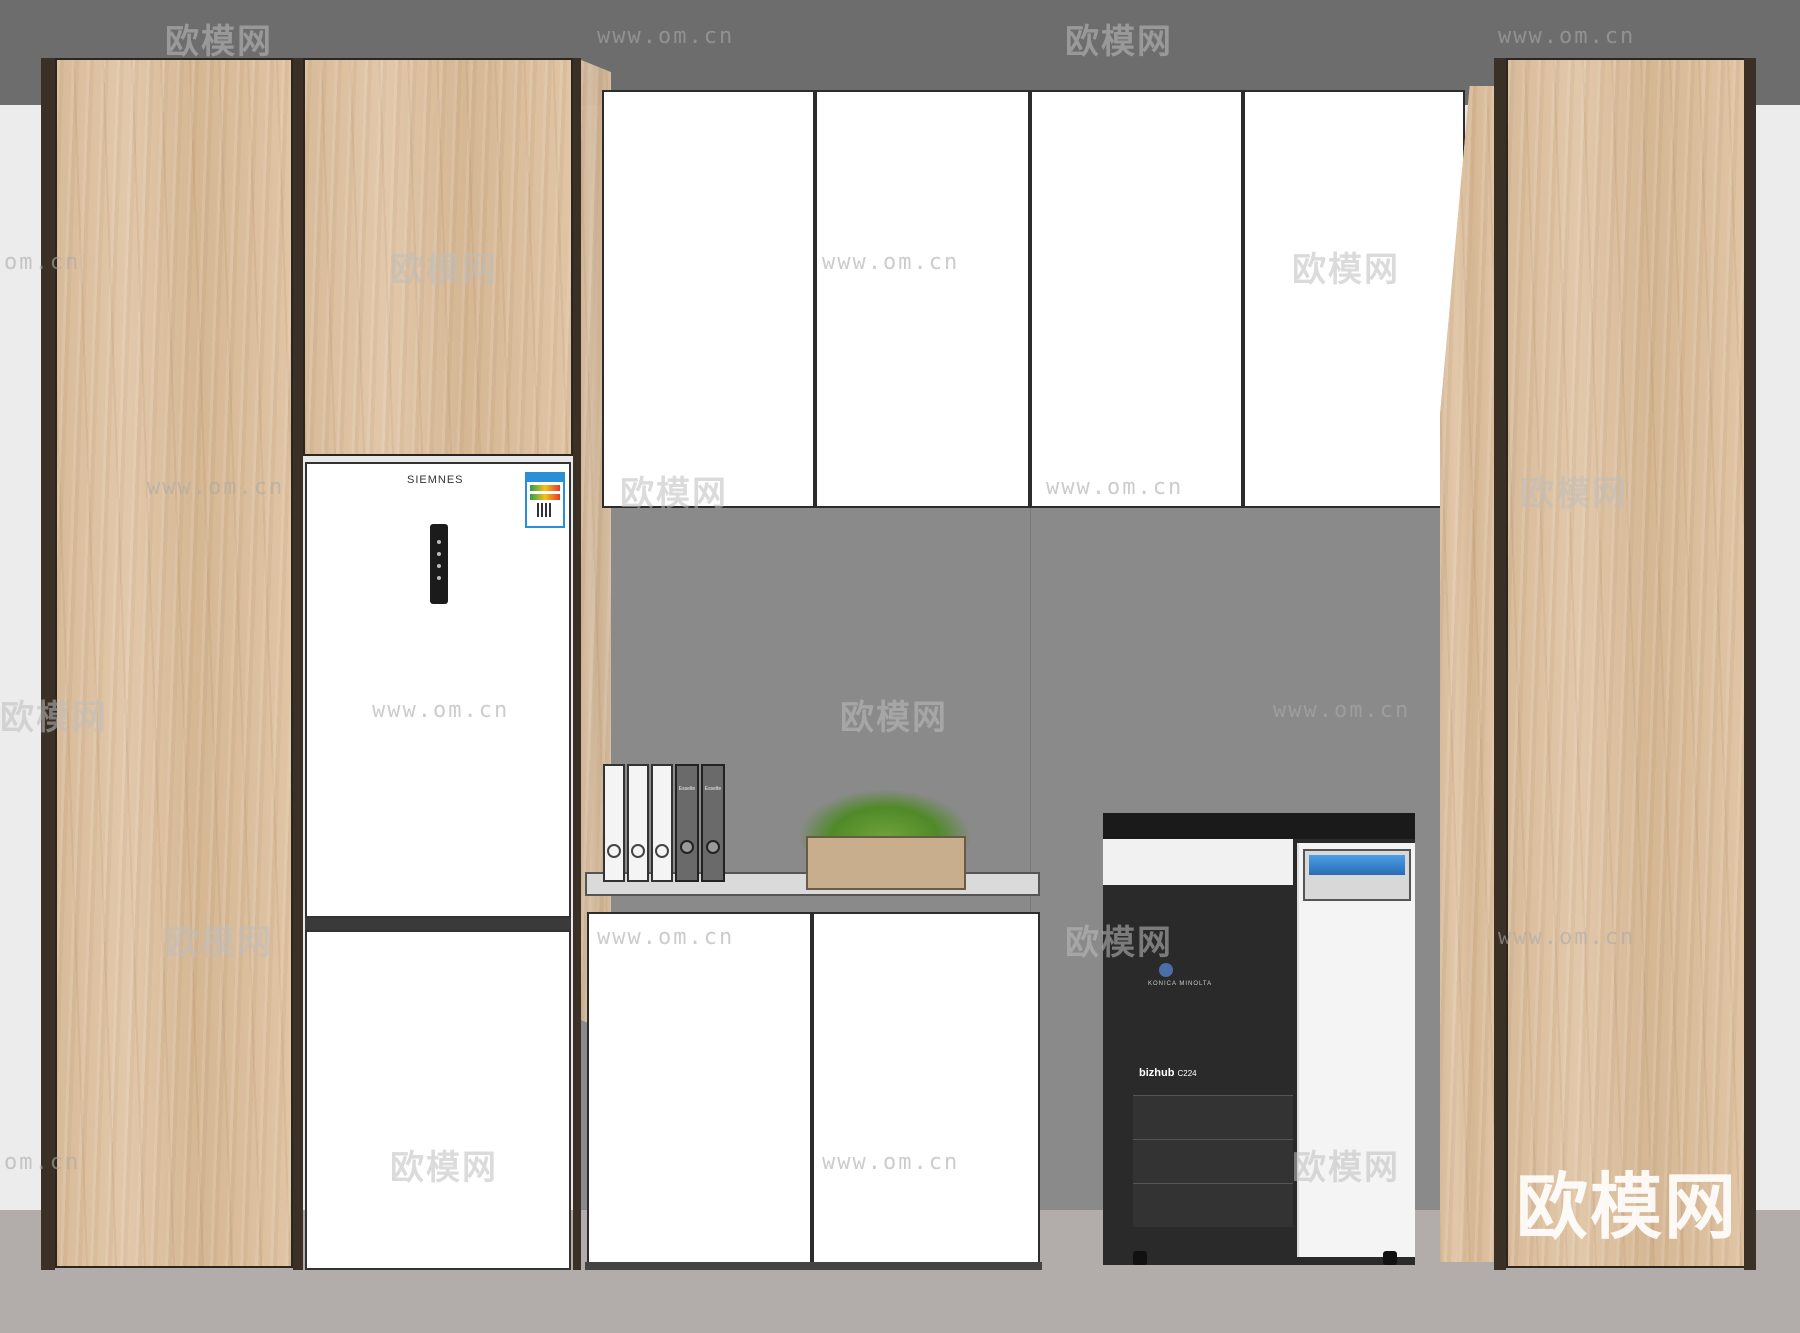  What do you see at coordinates (1157, 1073) in the screenshot?
I see `printer-model-name: bizhub` at bounding box center [1157, 1073].